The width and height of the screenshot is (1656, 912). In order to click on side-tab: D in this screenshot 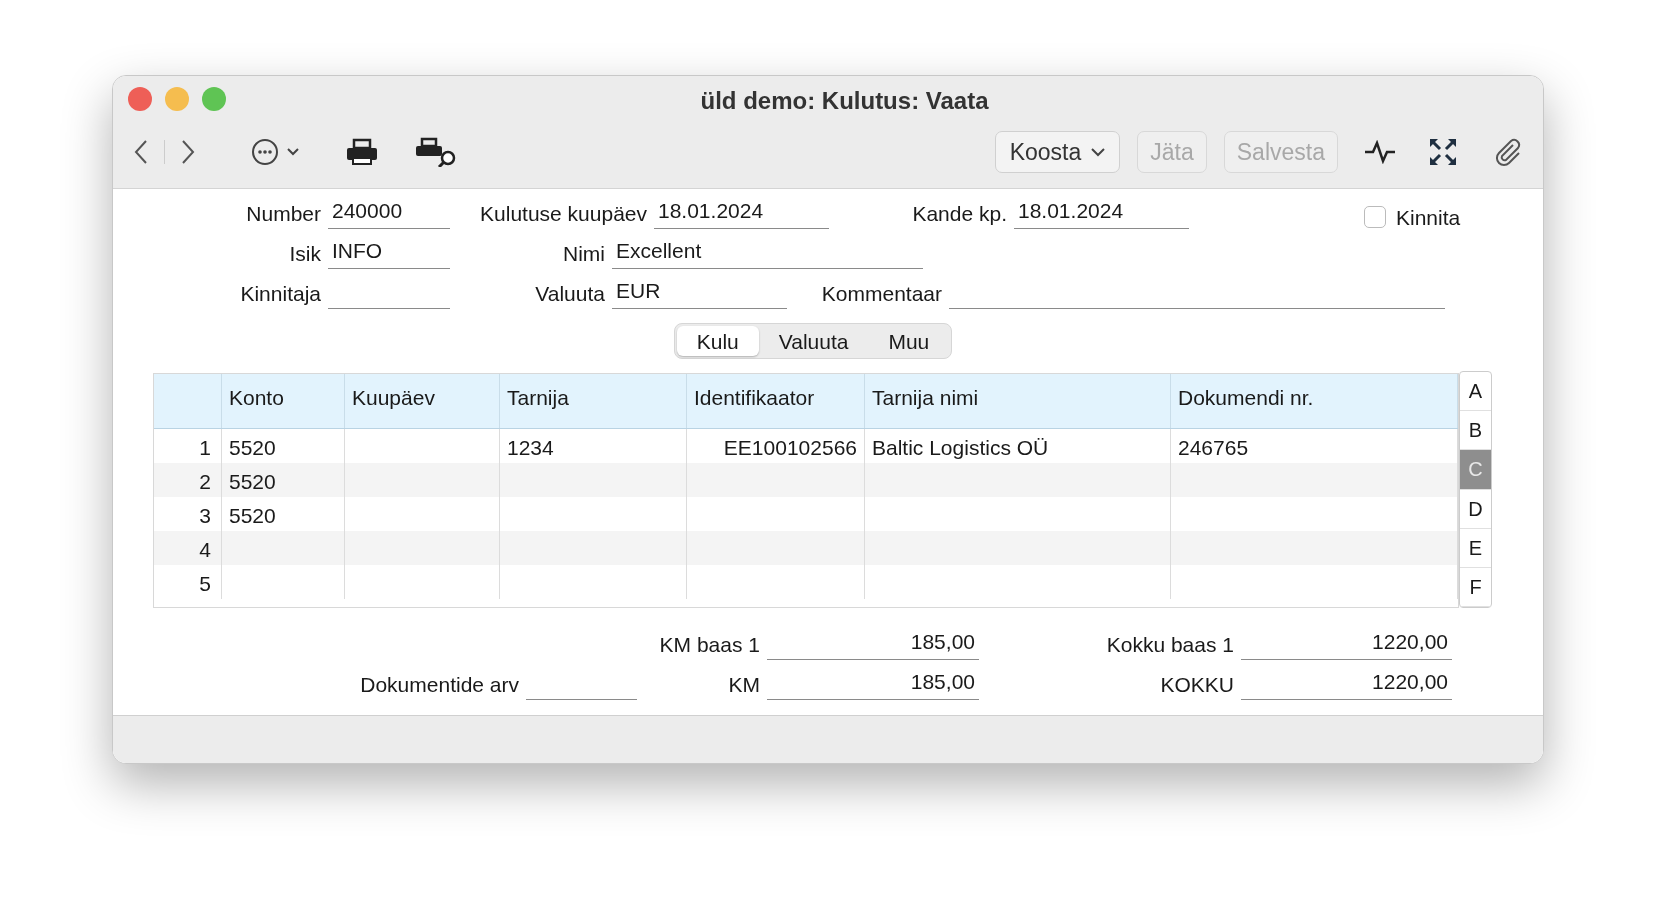, I will do `click(1475, 509)`.